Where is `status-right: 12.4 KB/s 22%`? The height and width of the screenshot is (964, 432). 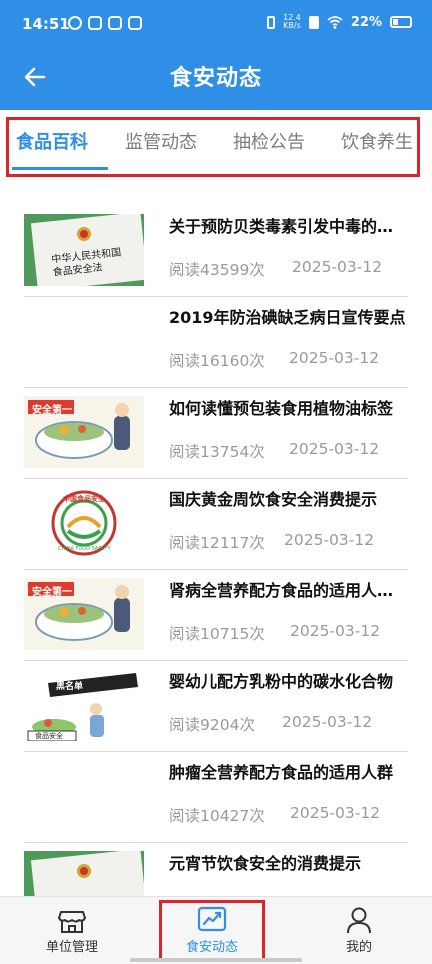 status-right: 12.4 KB/s 22% is located at coordinates (339, 22).